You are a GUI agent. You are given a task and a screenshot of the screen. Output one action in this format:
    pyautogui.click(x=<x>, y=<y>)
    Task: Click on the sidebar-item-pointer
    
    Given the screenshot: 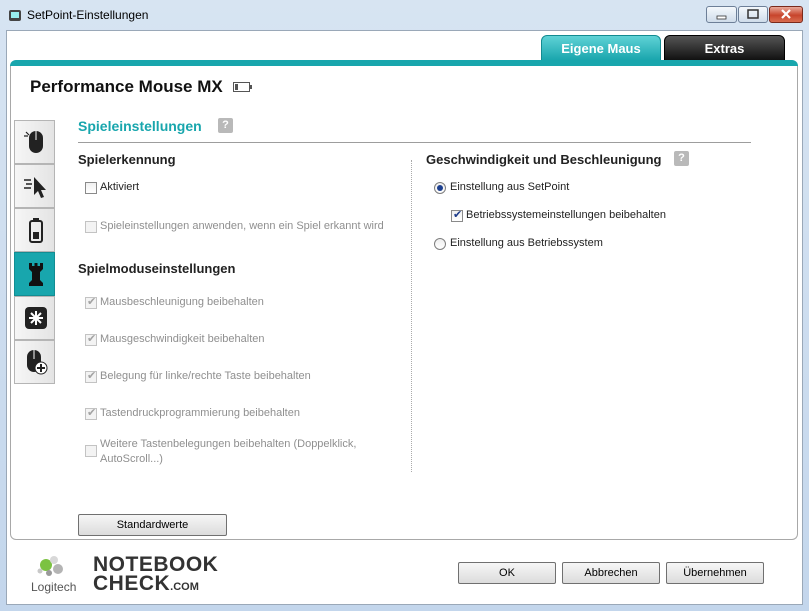 What is the action you would take?
    pyautogui.click(x=34, y=186)
    